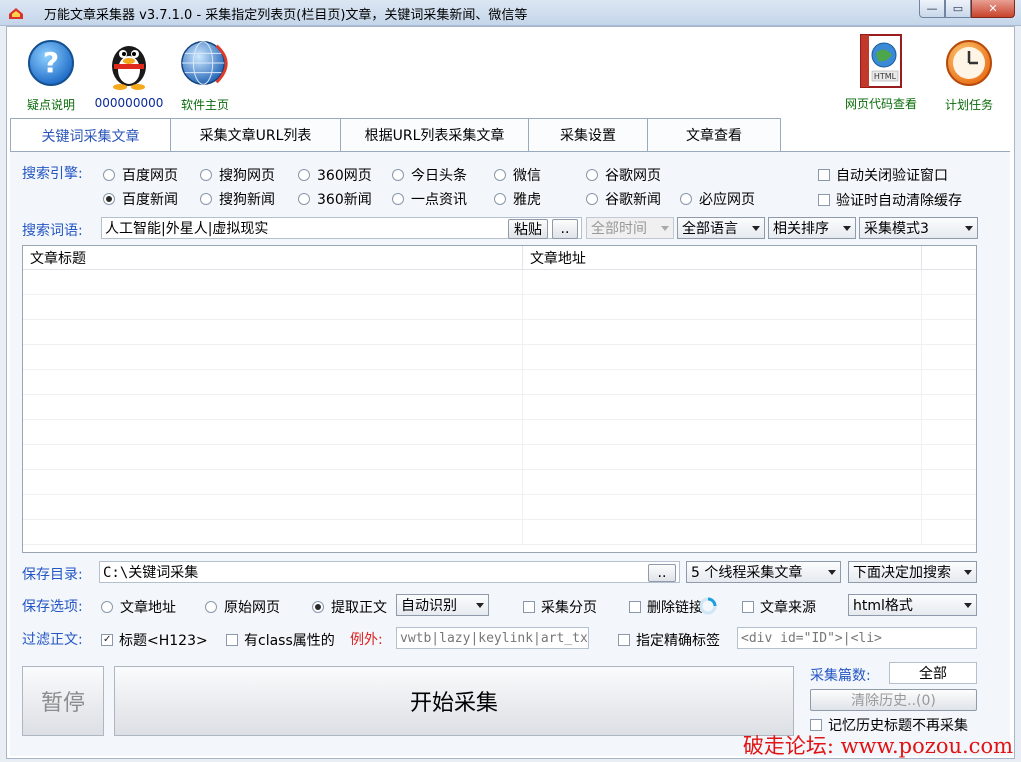 The image size is (1021, 762). Describe the element at coordinates (666, 607) in the screenshot. I see `check-remove-links: 删除链接` at that location.